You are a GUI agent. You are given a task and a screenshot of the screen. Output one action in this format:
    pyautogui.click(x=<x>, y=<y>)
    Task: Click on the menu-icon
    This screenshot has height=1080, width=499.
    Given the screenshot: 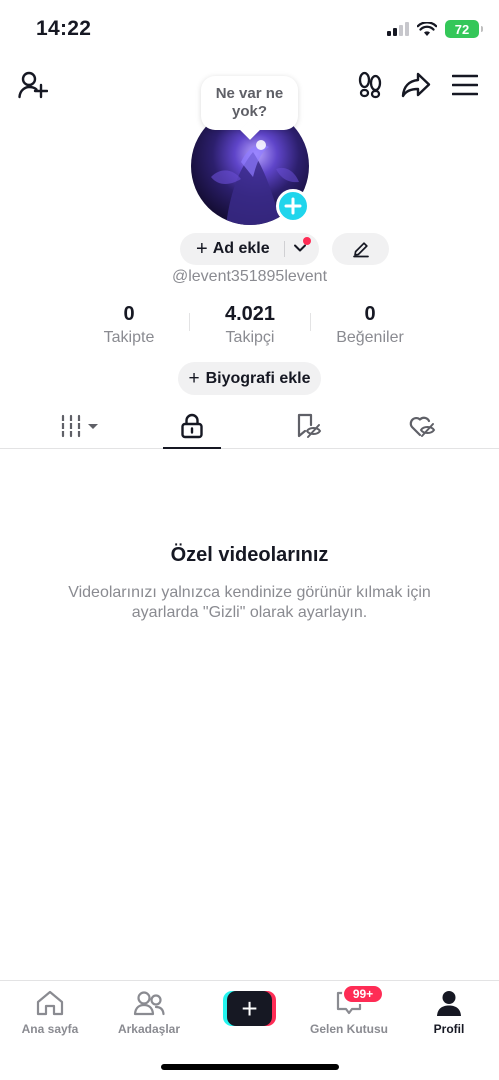 What is the action you would take?
    pyautogui.click(x=465, y=85)
    